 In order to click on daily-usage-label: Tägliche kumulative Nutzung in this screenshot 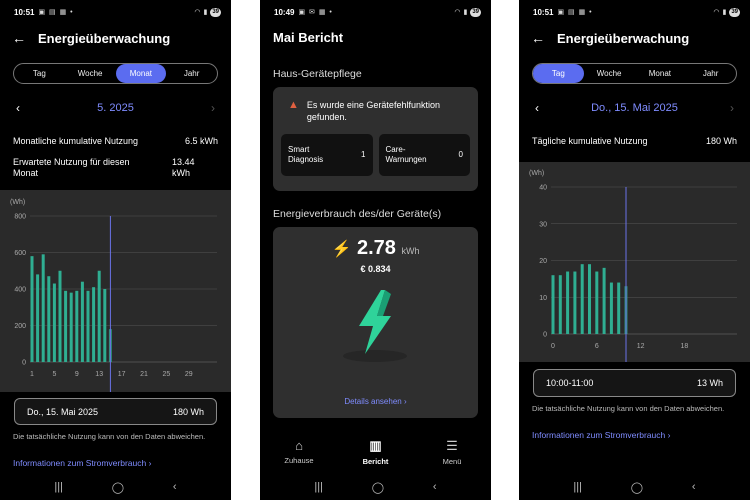, I will do `click(590, 141)`.